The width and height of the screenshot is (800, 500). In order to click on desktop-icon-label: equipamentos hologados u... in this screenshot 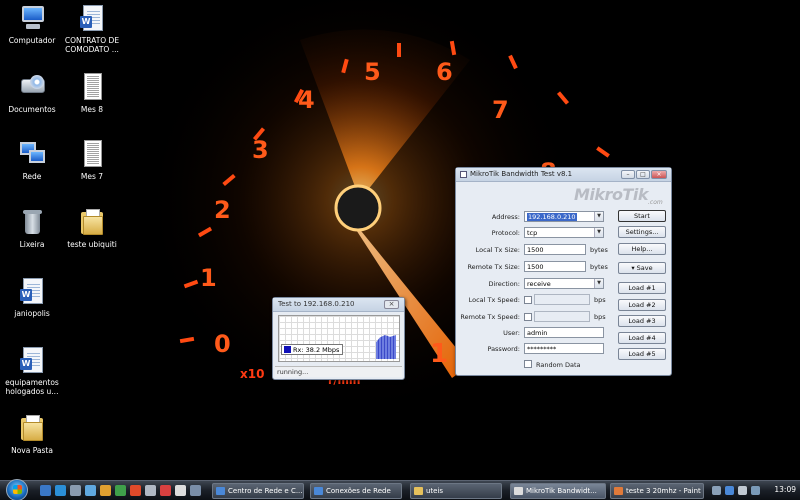, I will do `click(32, 387)`.